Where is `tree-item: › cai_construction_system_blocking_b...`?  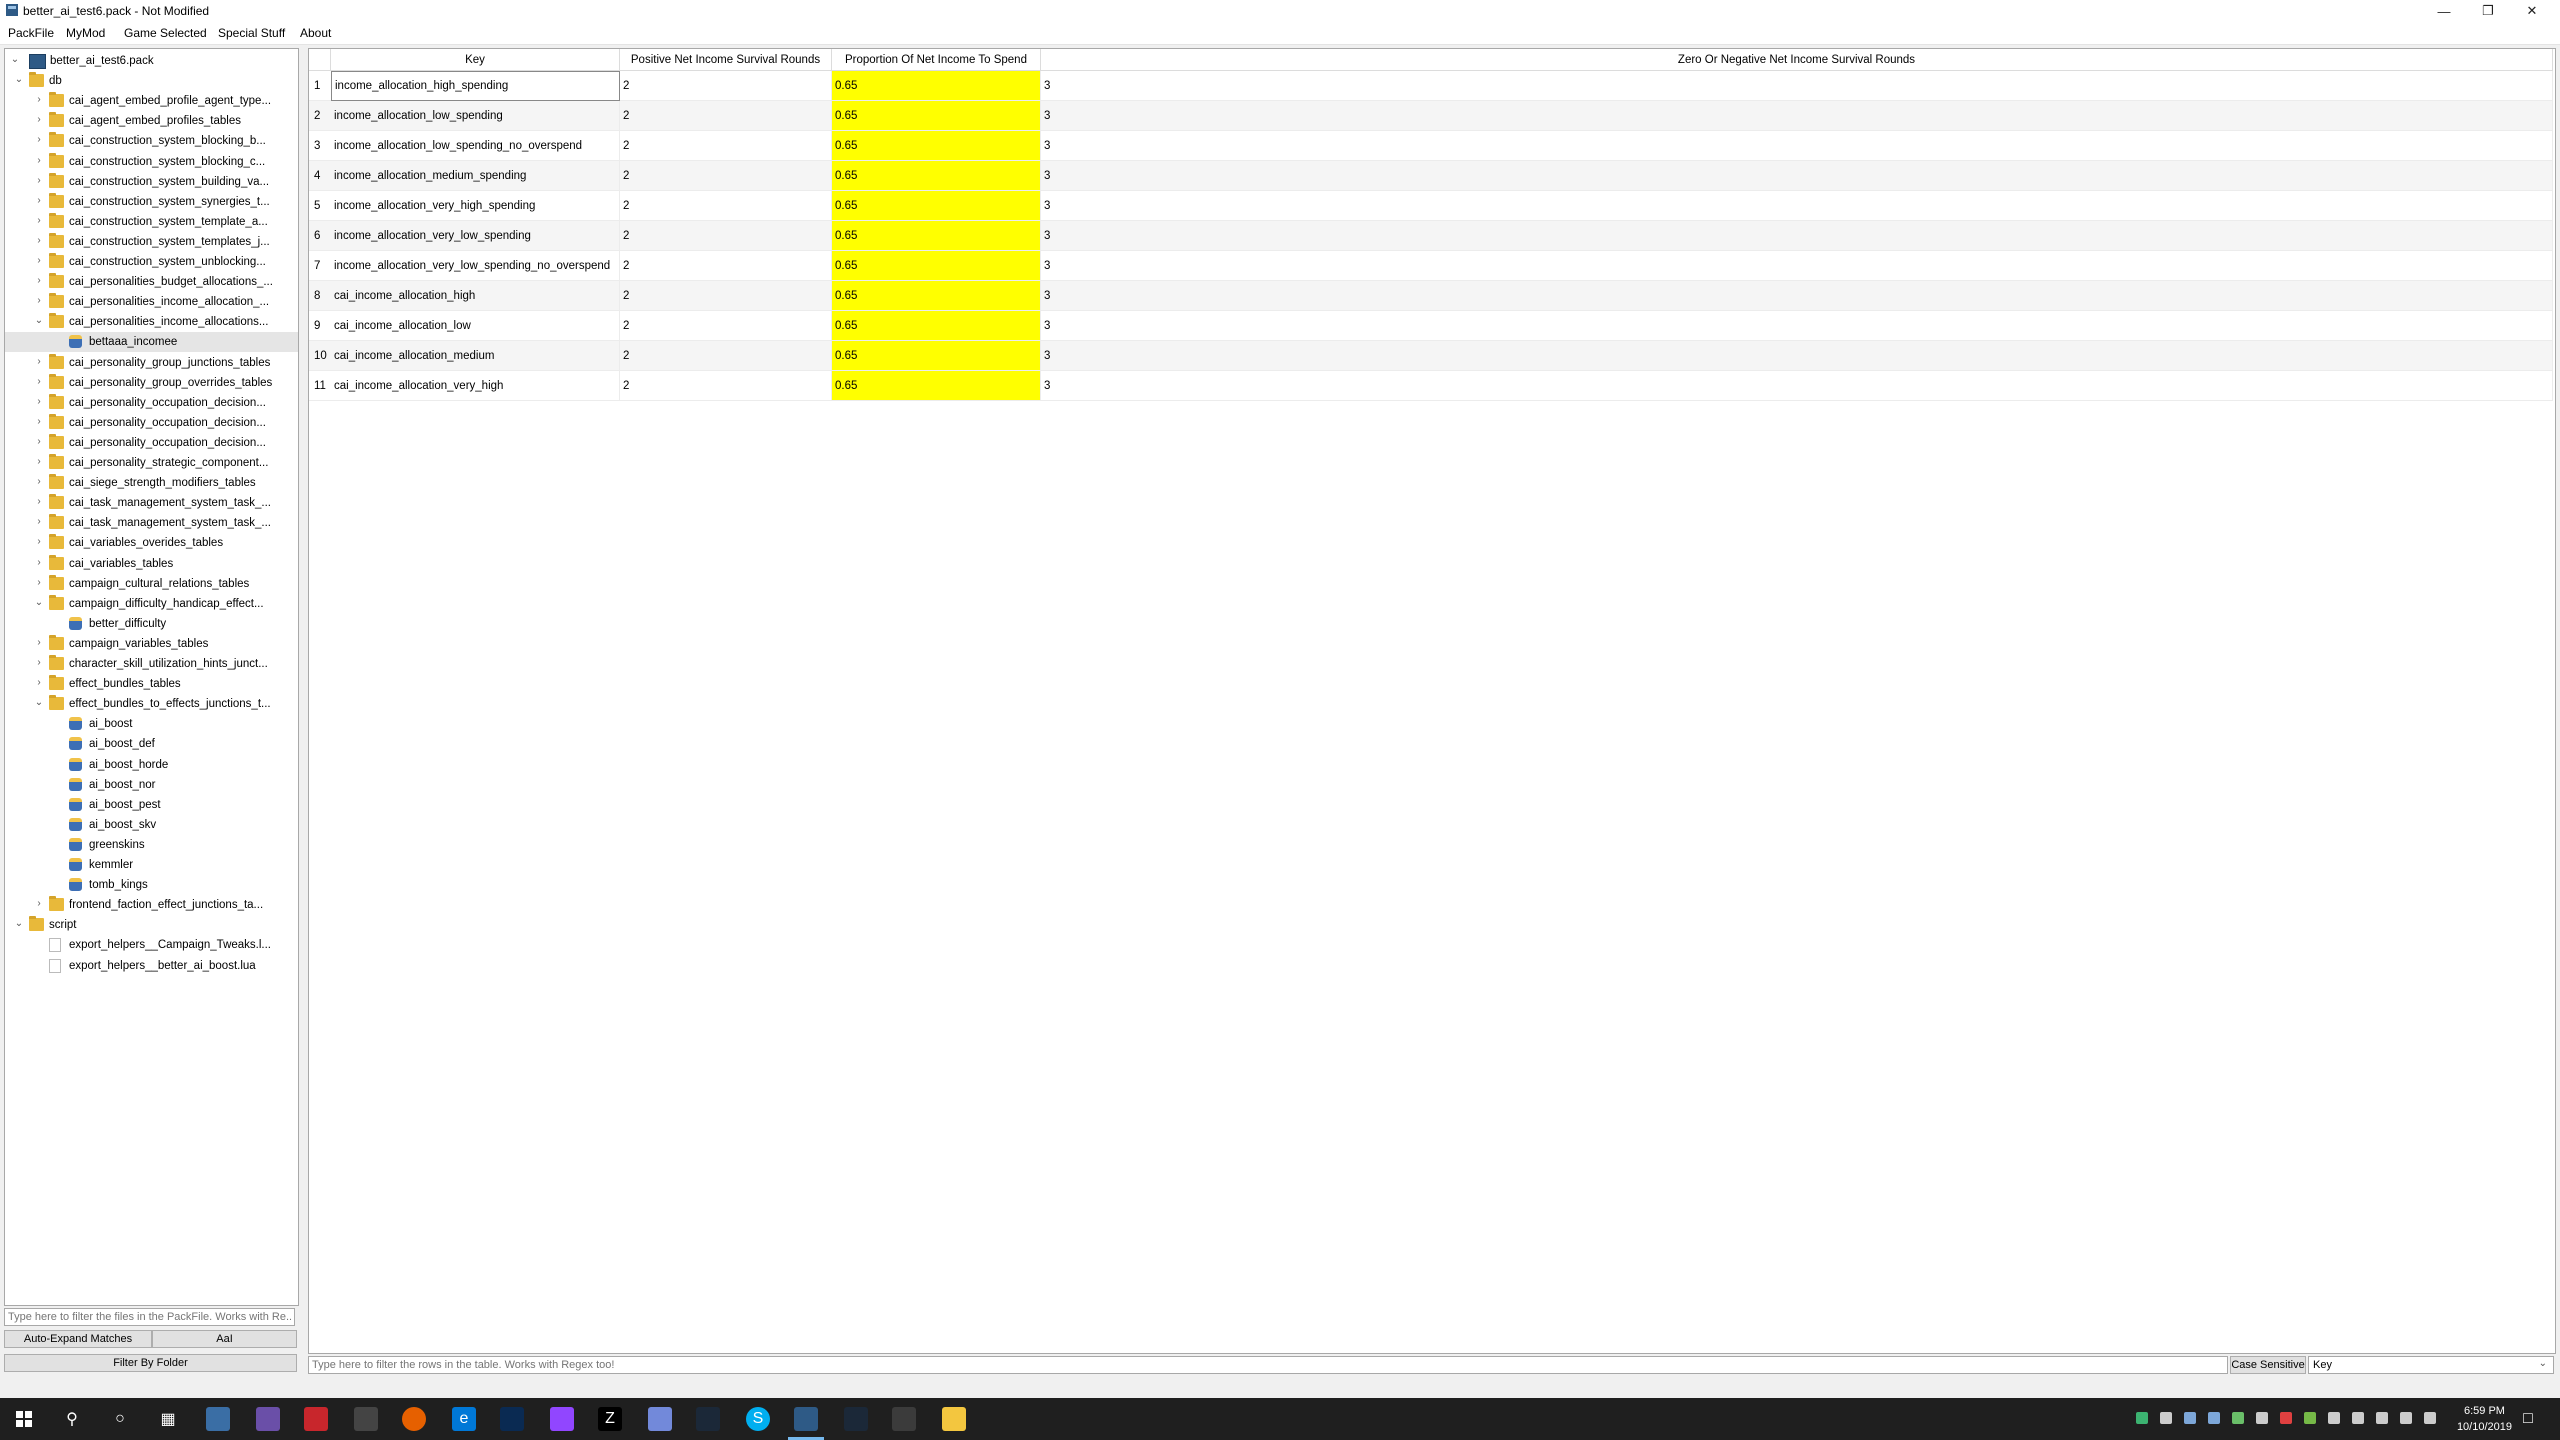 tree-item: › cai_construction_system_blocking_b... is located at coordinates (151, 141).